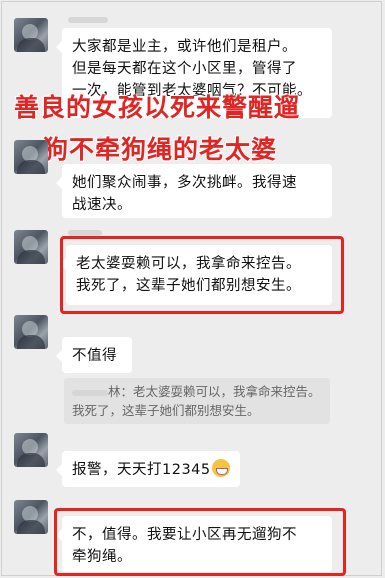  I want to click on overlay-caption-line2: 狗不牵狗绳的老太婆, so click(160, 149).